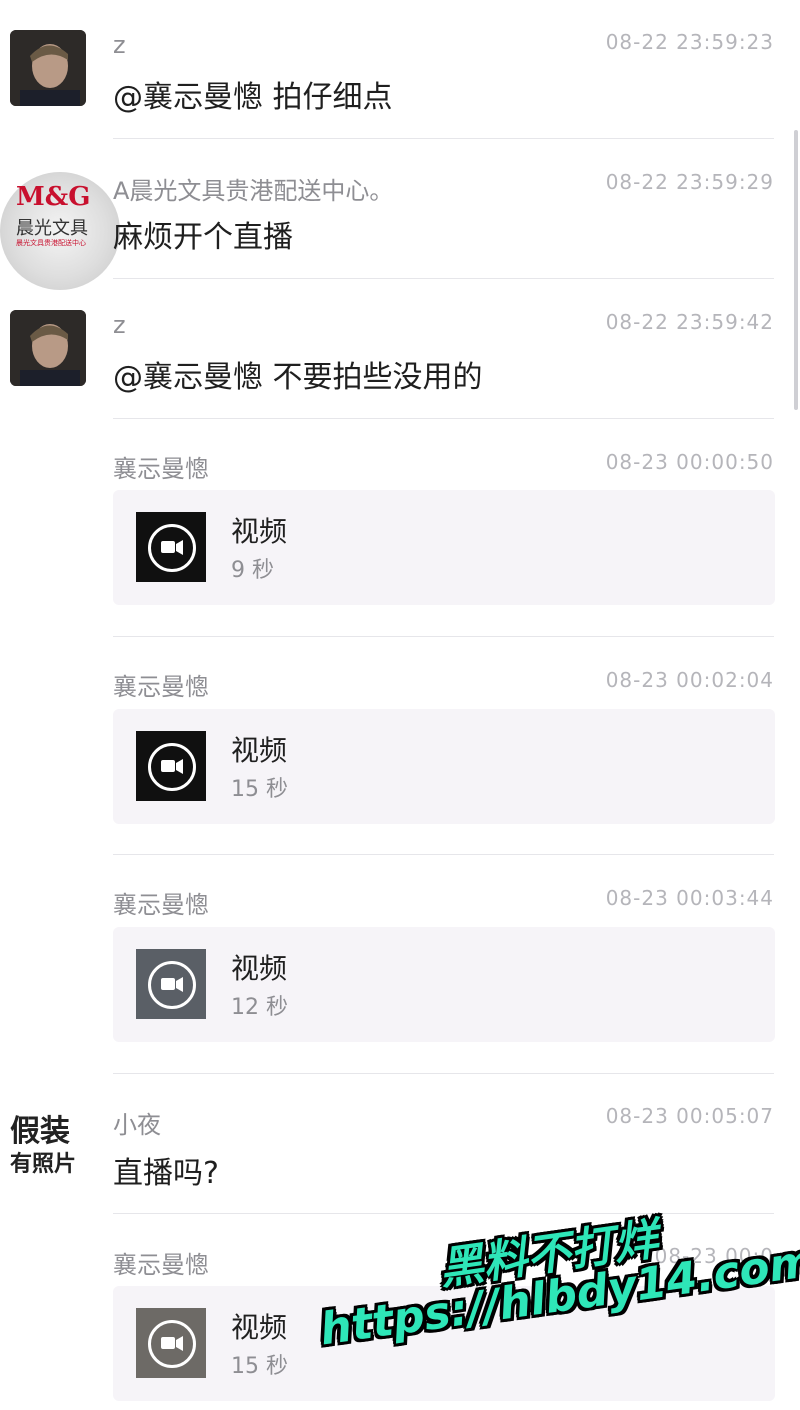  What do you see at coordinates (203, 237) in the screenshot?
I see `message-text: 麻烦开个直播` at bounding box center [203, 237].